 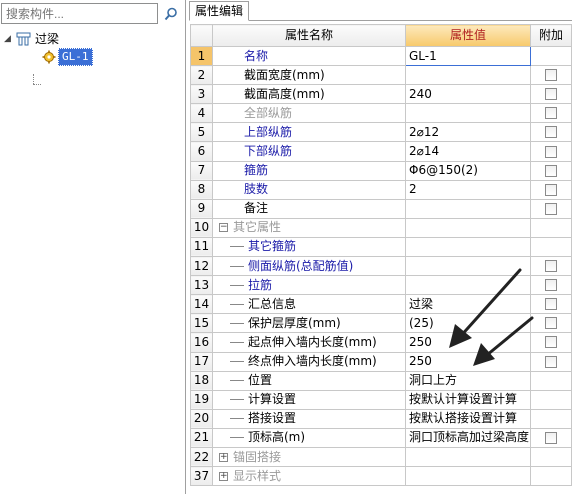 I want to click on tab-property-edit: 属性编辑, so click(x=219, y=11).